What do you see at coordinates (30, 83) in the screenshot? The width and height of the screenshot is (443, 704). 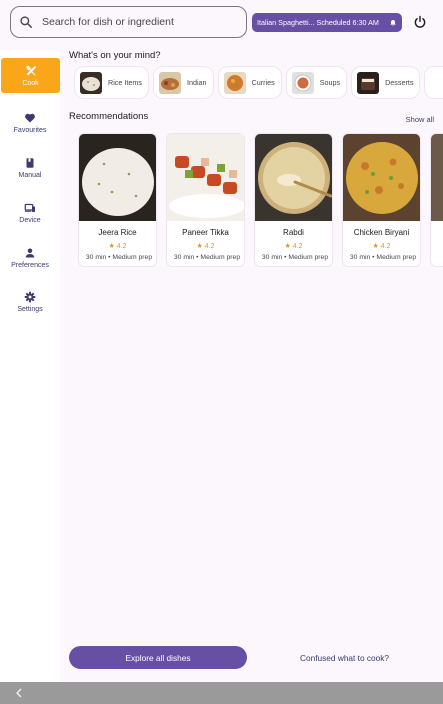 I see `sidebar-item-label: Cook` at bounding box center [30, 83].